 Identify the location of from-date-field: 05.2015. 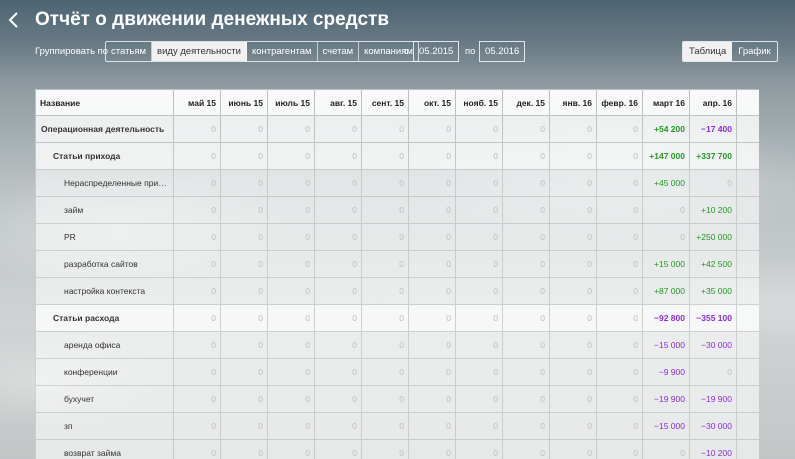
(436, 51).